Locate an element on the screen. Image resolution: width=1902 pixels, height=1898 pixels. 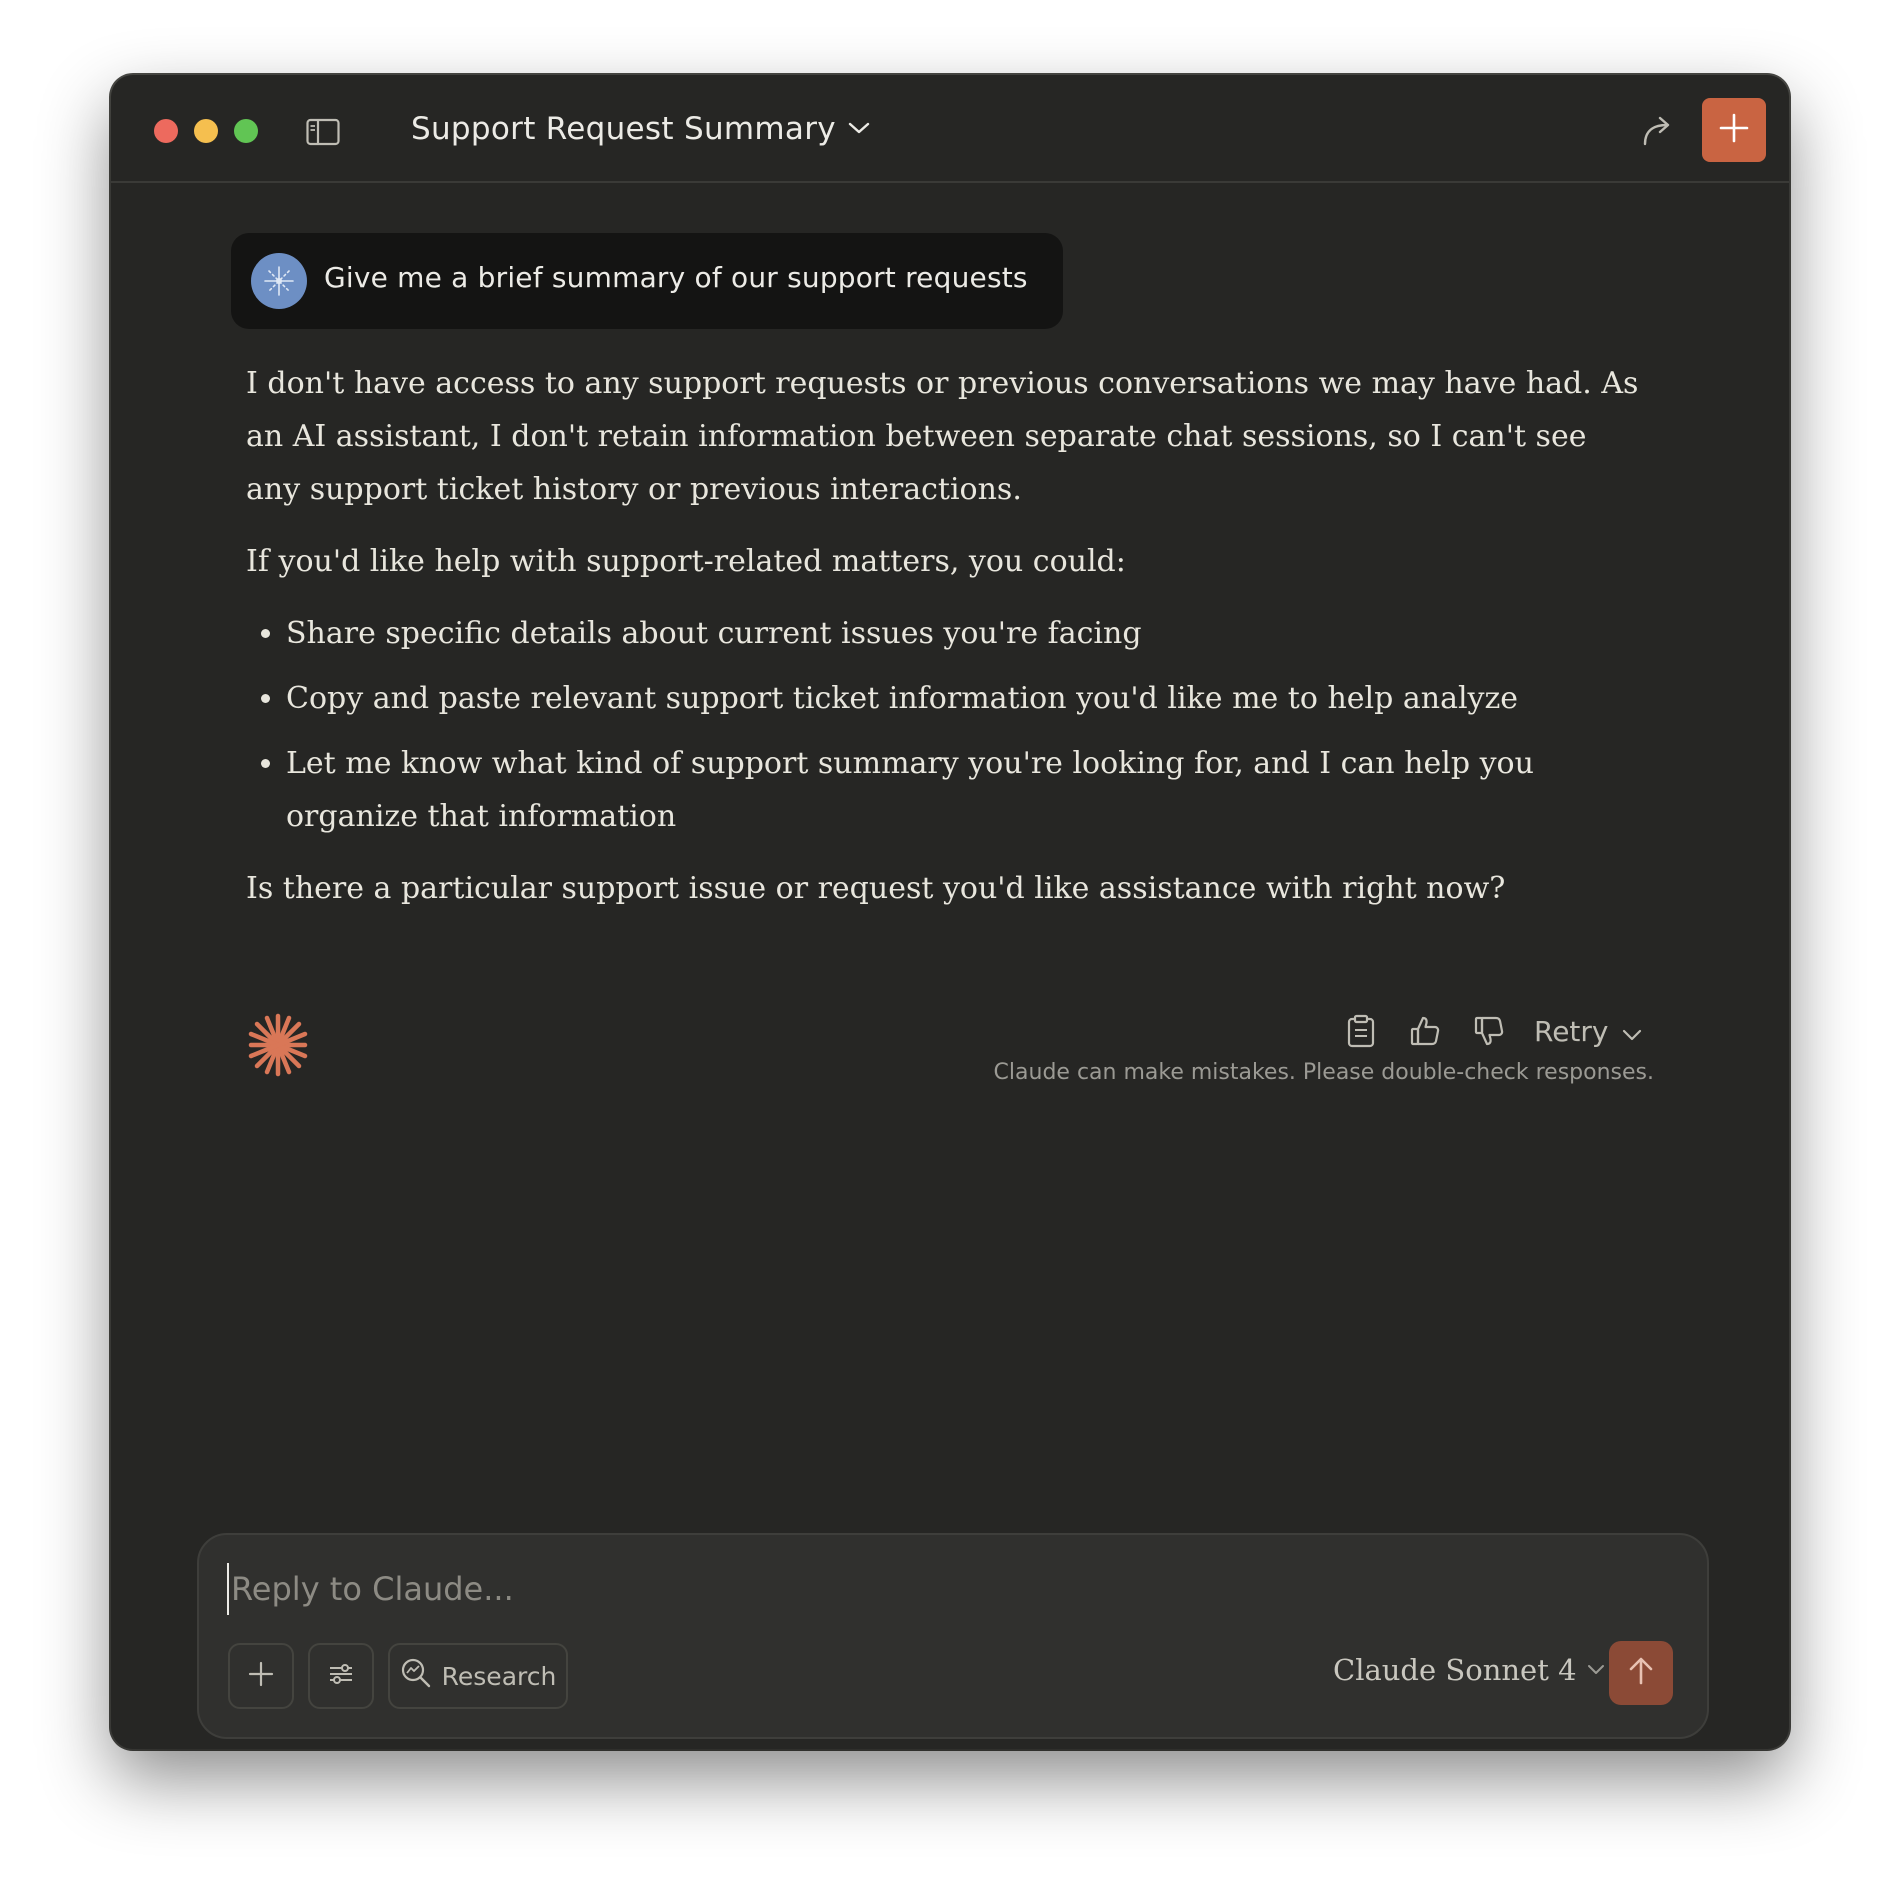
research-button: Research is located at coordinates (478, 1676).